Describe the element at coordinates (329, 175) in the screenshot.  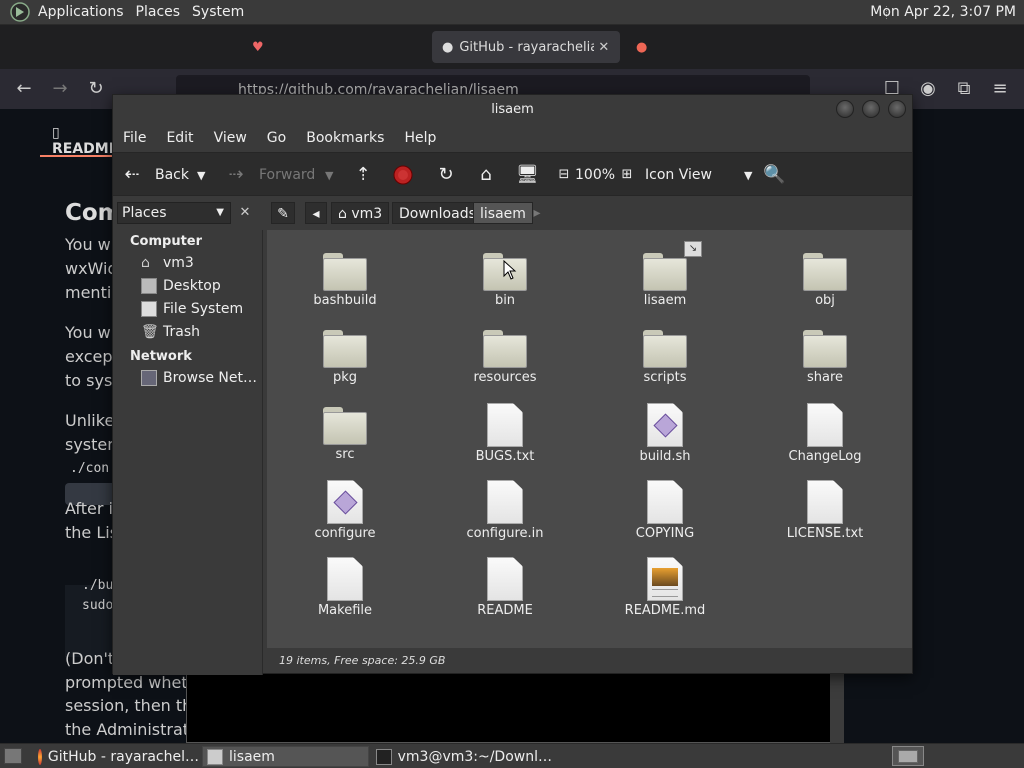
I see `forward-history-dropdown: ▼` at that location.